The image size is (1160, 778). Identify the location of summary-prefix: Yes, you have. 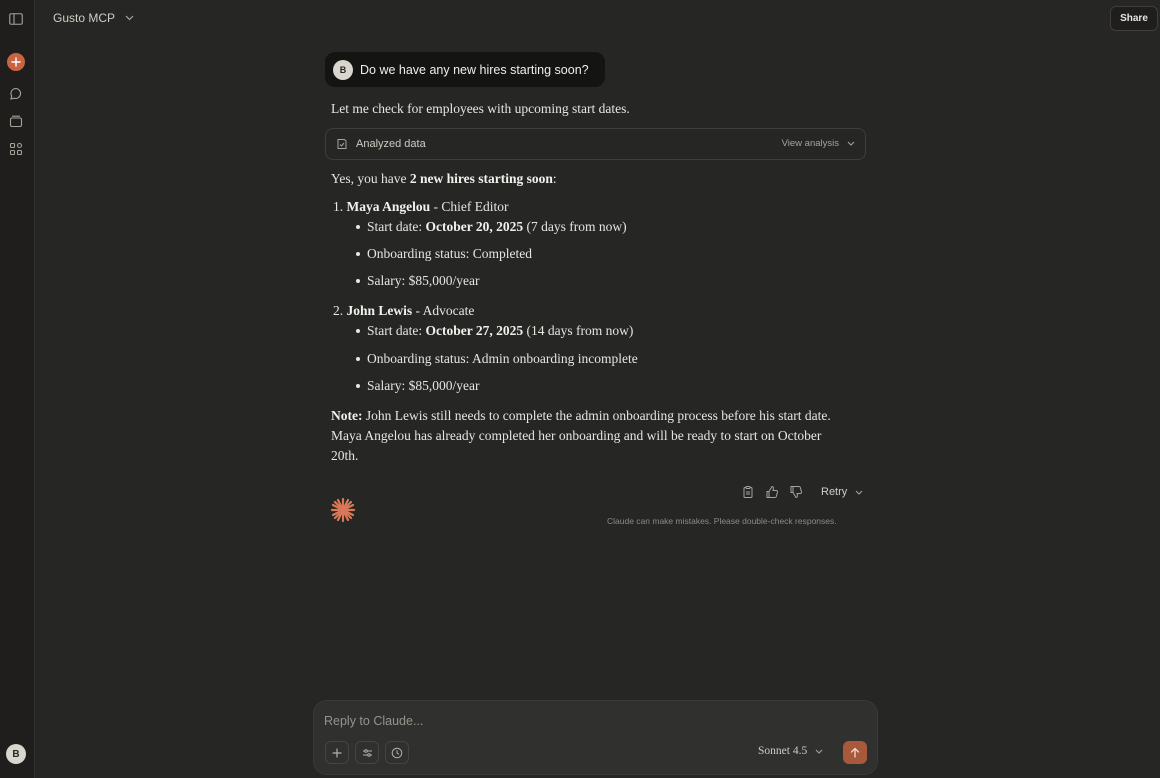
(370, 178).